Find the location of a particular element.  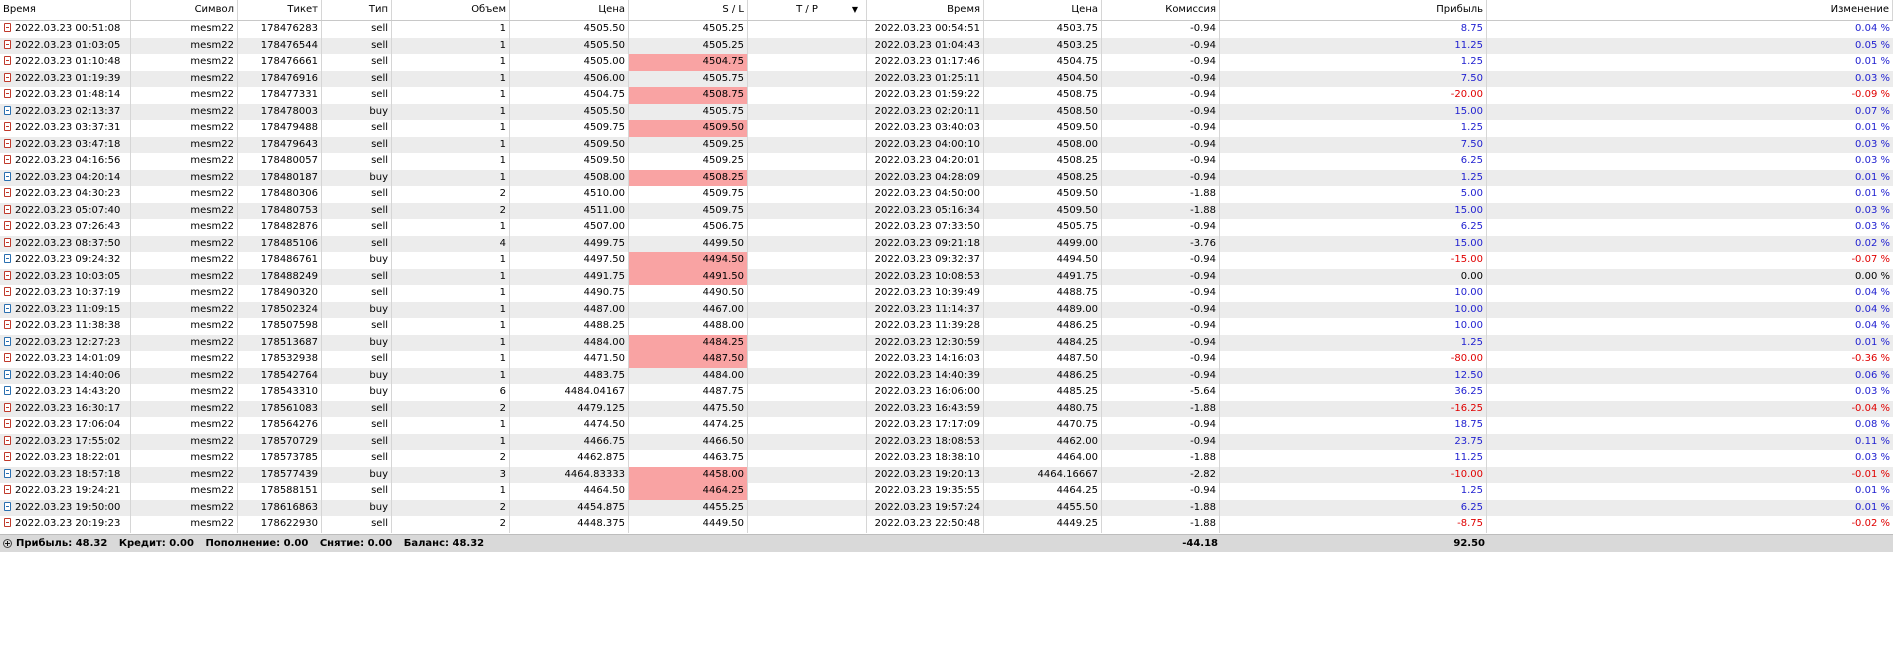

ticket-cell: 178577439 is located at coordinates (280, 474).